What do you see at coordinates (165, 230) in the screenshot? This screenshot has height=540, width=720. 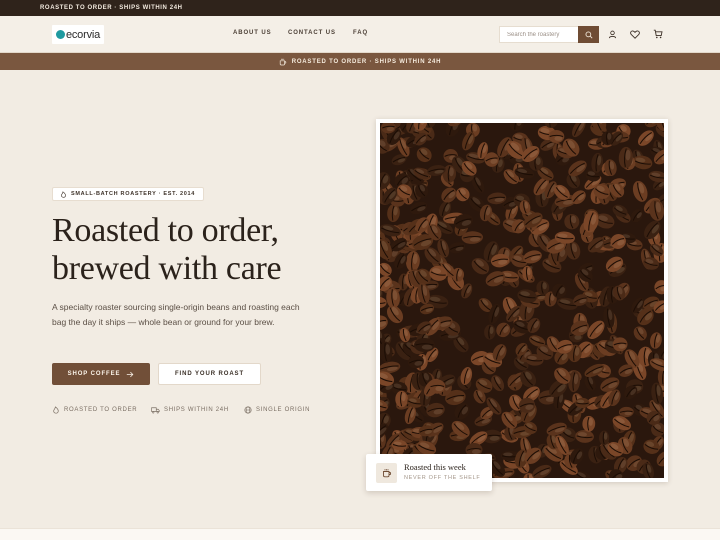 I see `hero-title-line-1: Roasted to order,` at bounding box center [165, 230].